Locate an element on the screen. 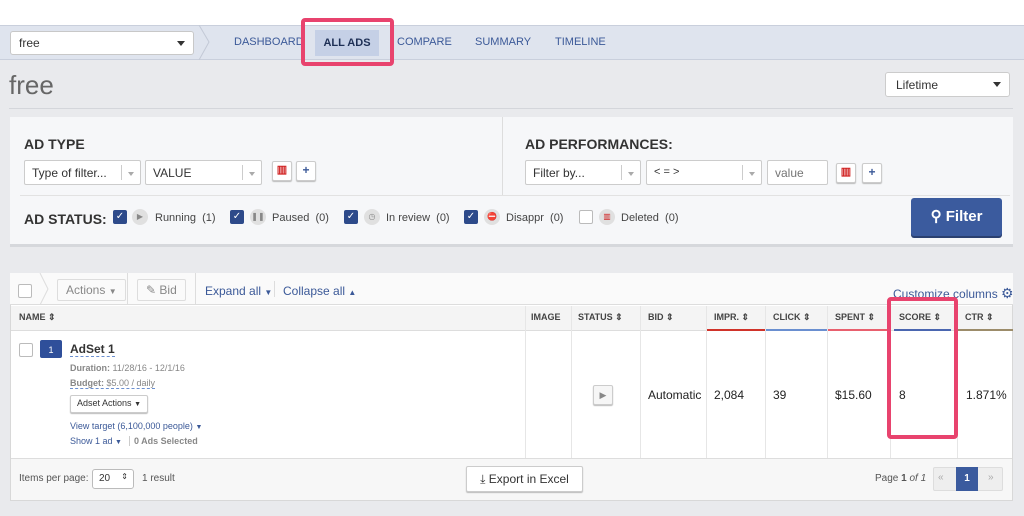 This screenshot has height=516, width=1024. export-label: Export in Excel is located at coordinates (528, 479).